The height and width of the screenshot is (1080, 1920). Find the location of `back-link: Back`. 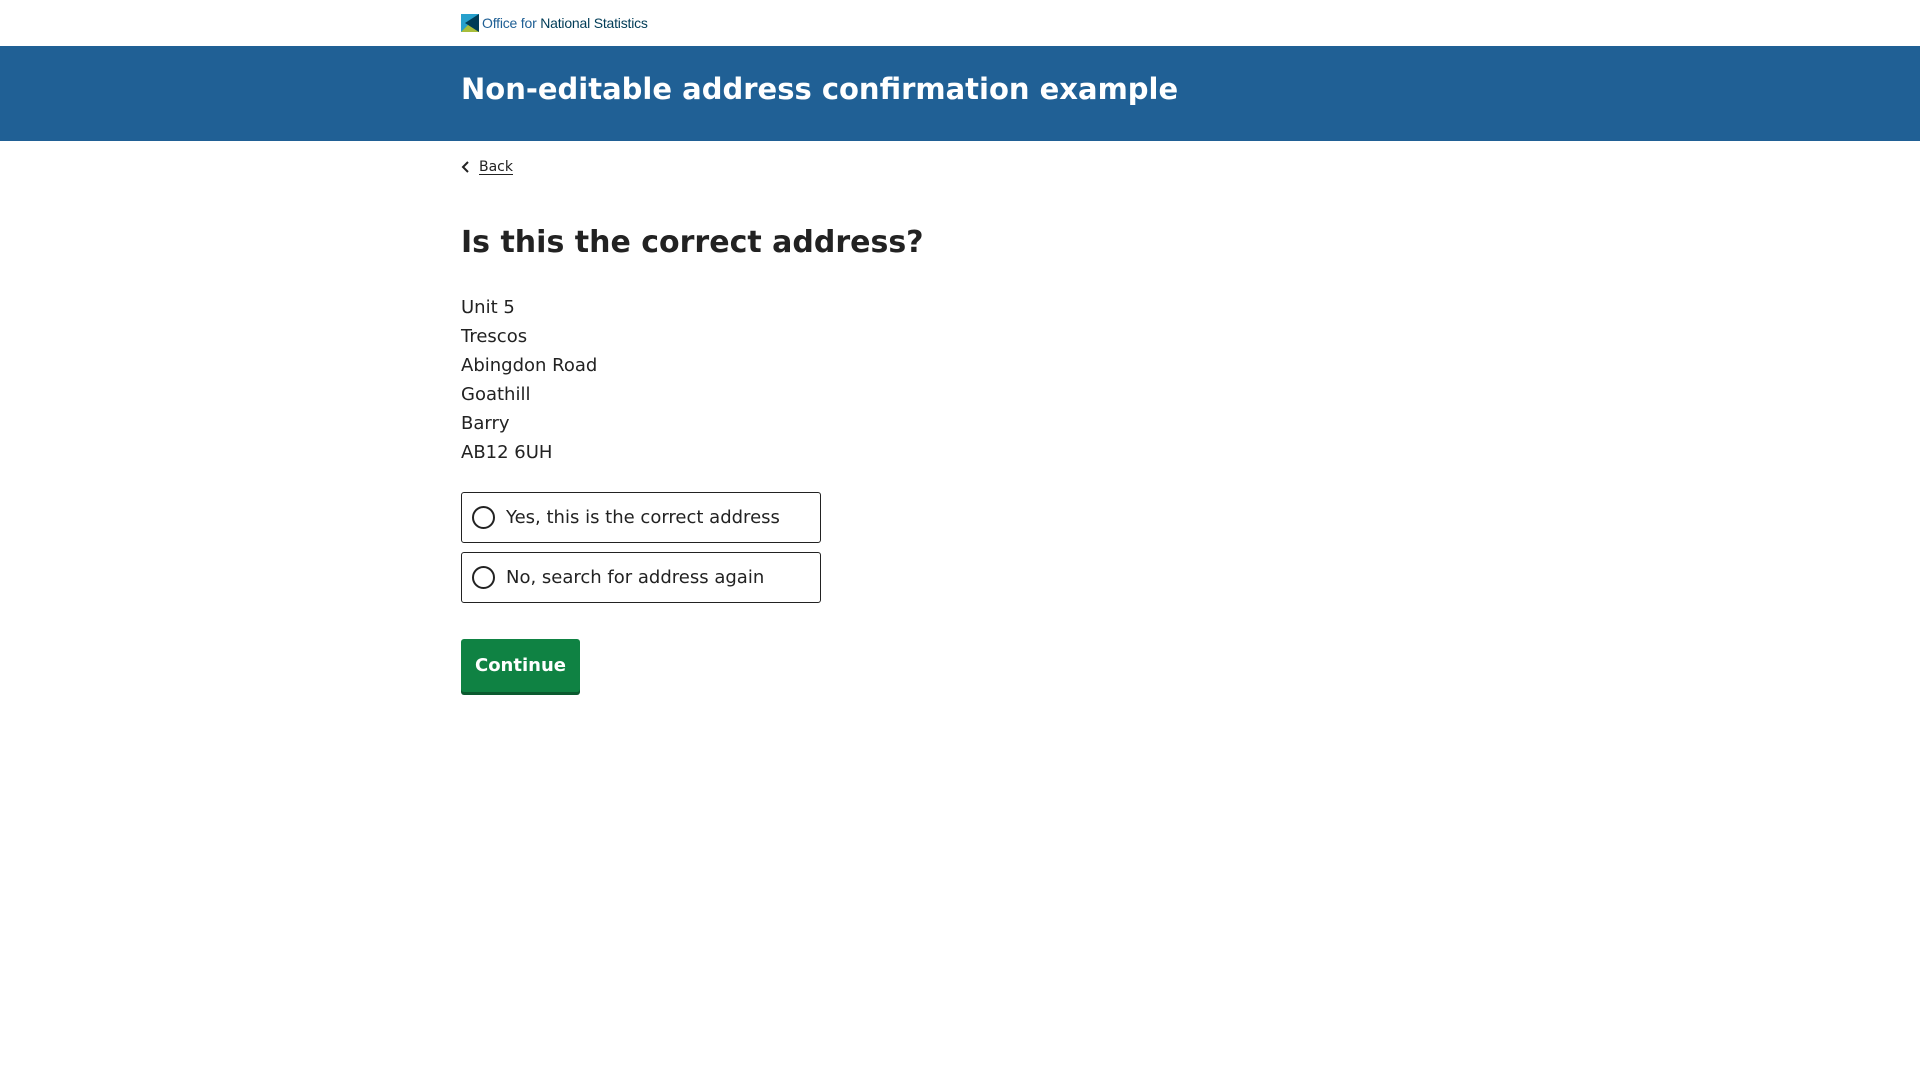

back-link: Back is located at coordinates (487, 167).